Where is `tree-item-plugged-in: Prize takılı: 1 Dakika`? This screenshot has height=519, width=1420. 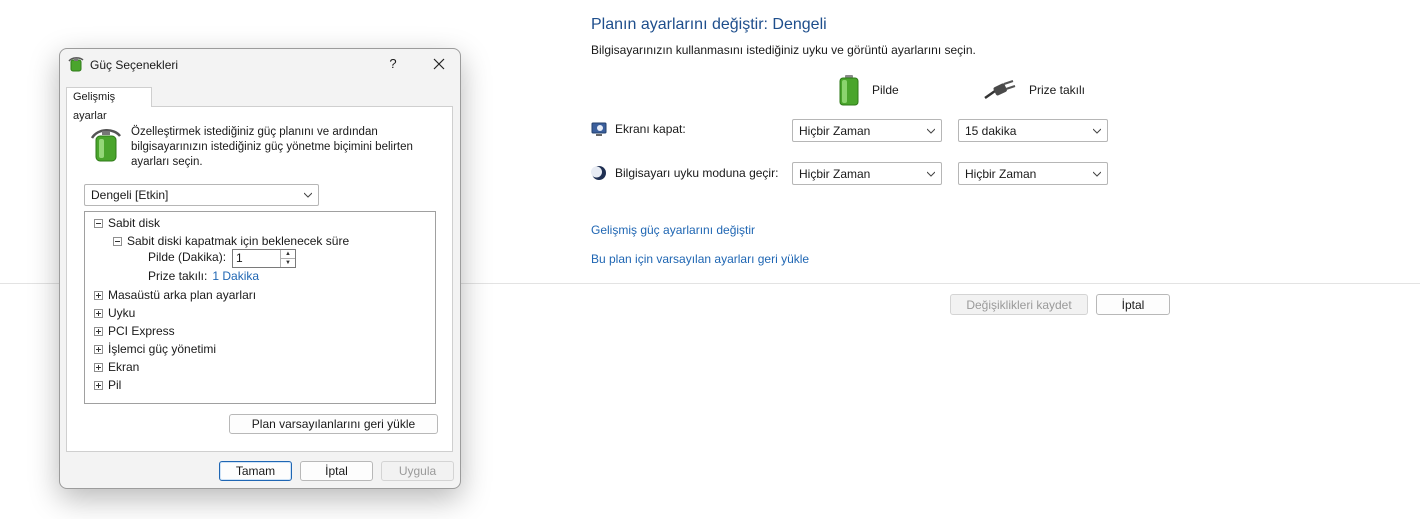 tree-item-plugged-in: Prize takılı: 1 Dakika is located at coordinates (203, 276).